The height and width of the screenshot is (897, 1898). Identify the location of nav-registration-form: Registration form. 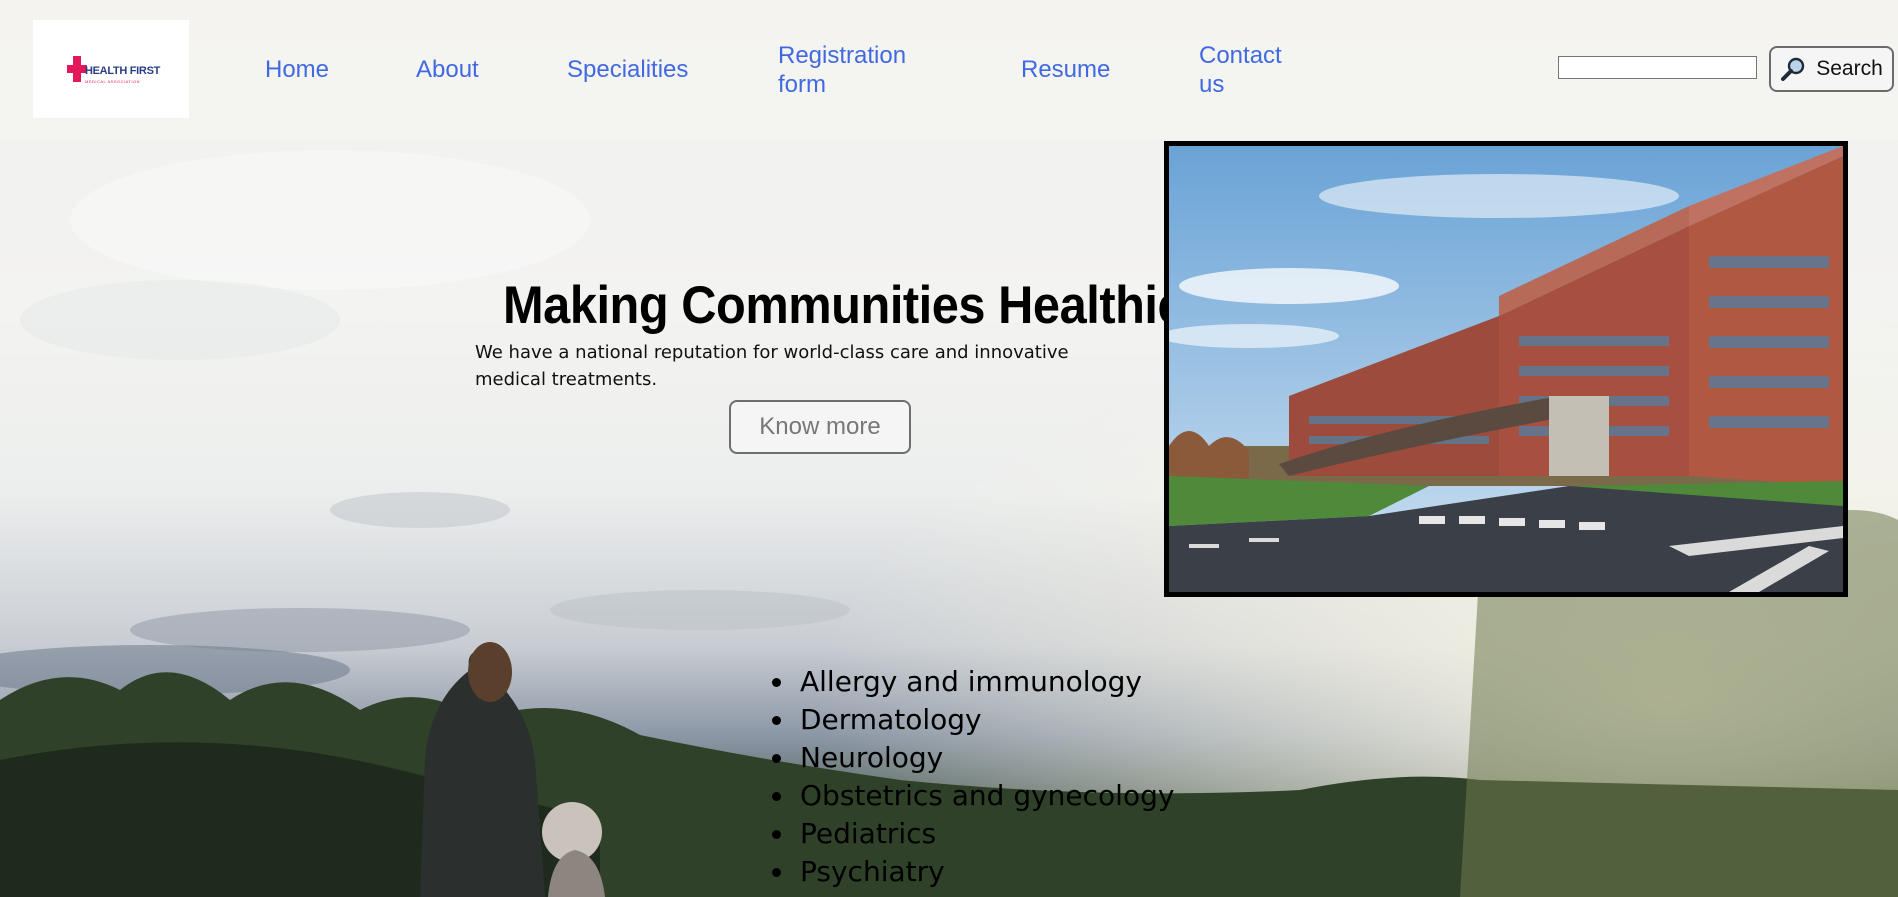
(853, 70).